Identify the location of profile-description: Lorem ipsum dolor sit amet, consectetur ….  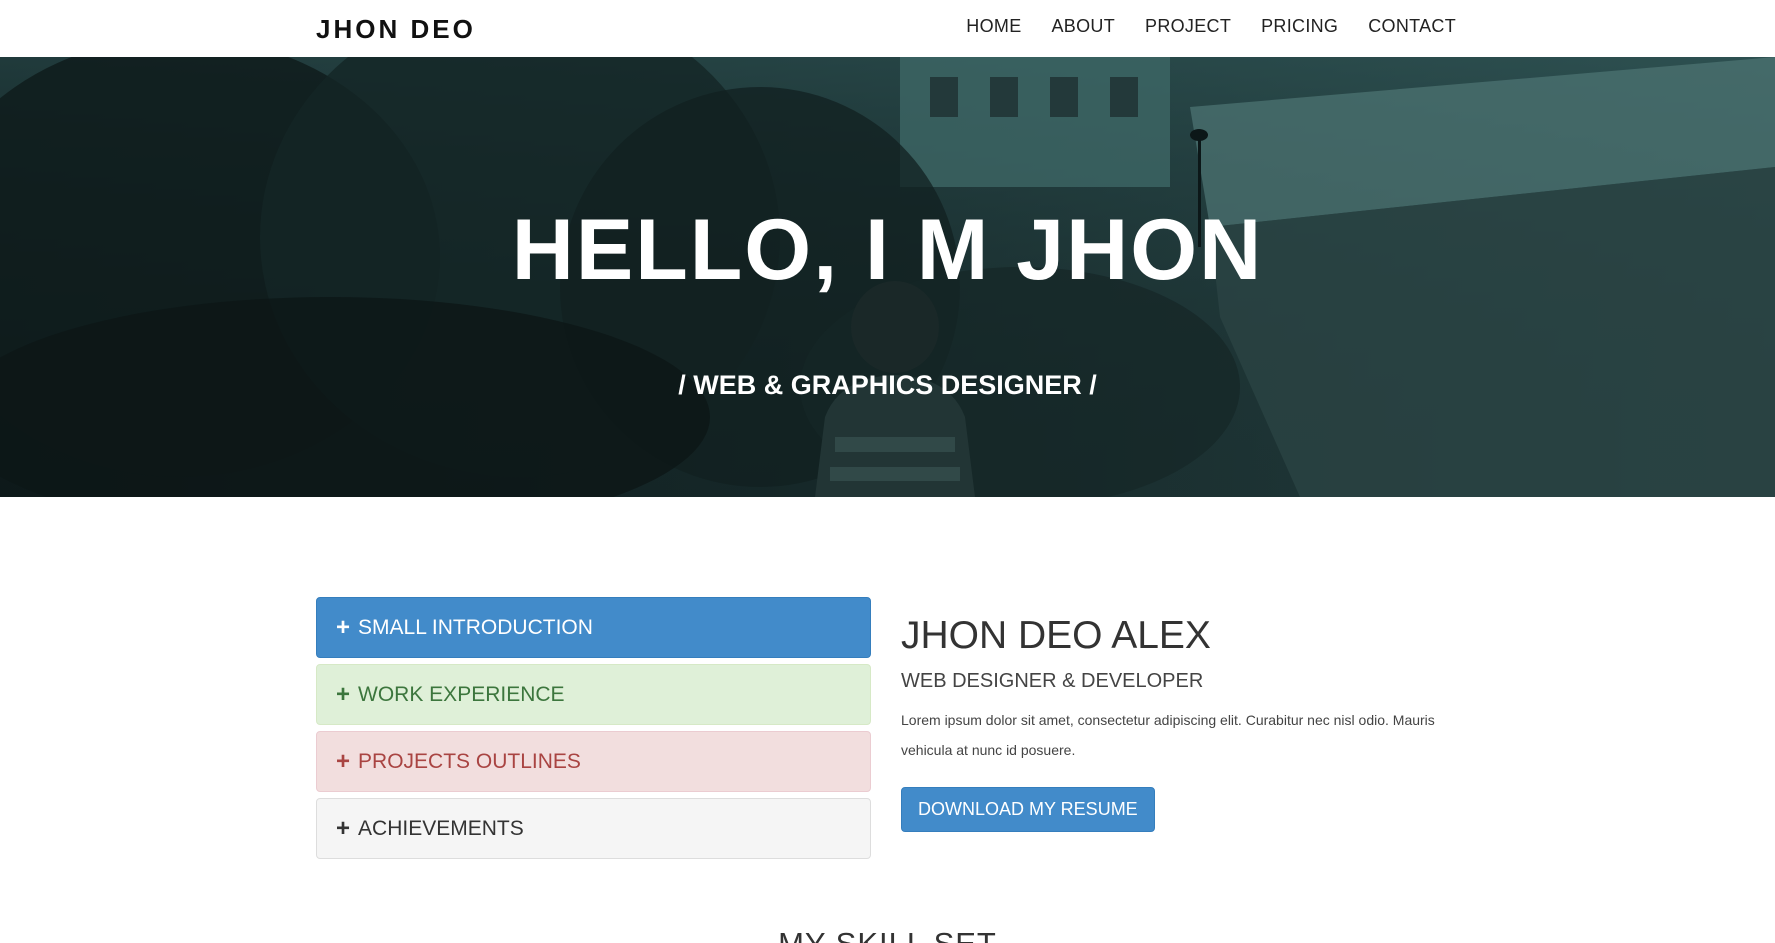
(1168, 735).